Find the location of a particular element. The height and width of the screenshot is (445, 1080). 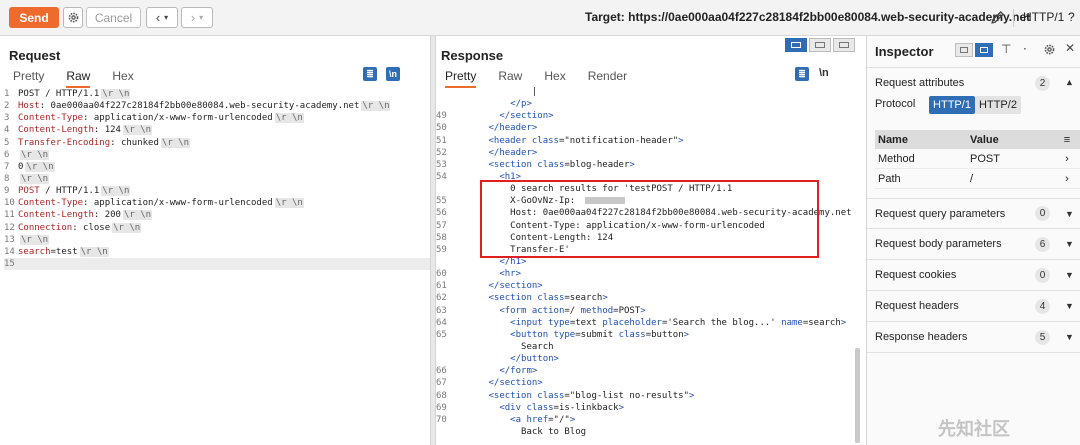

line-number: 65 is located at coordinates (441, 334).